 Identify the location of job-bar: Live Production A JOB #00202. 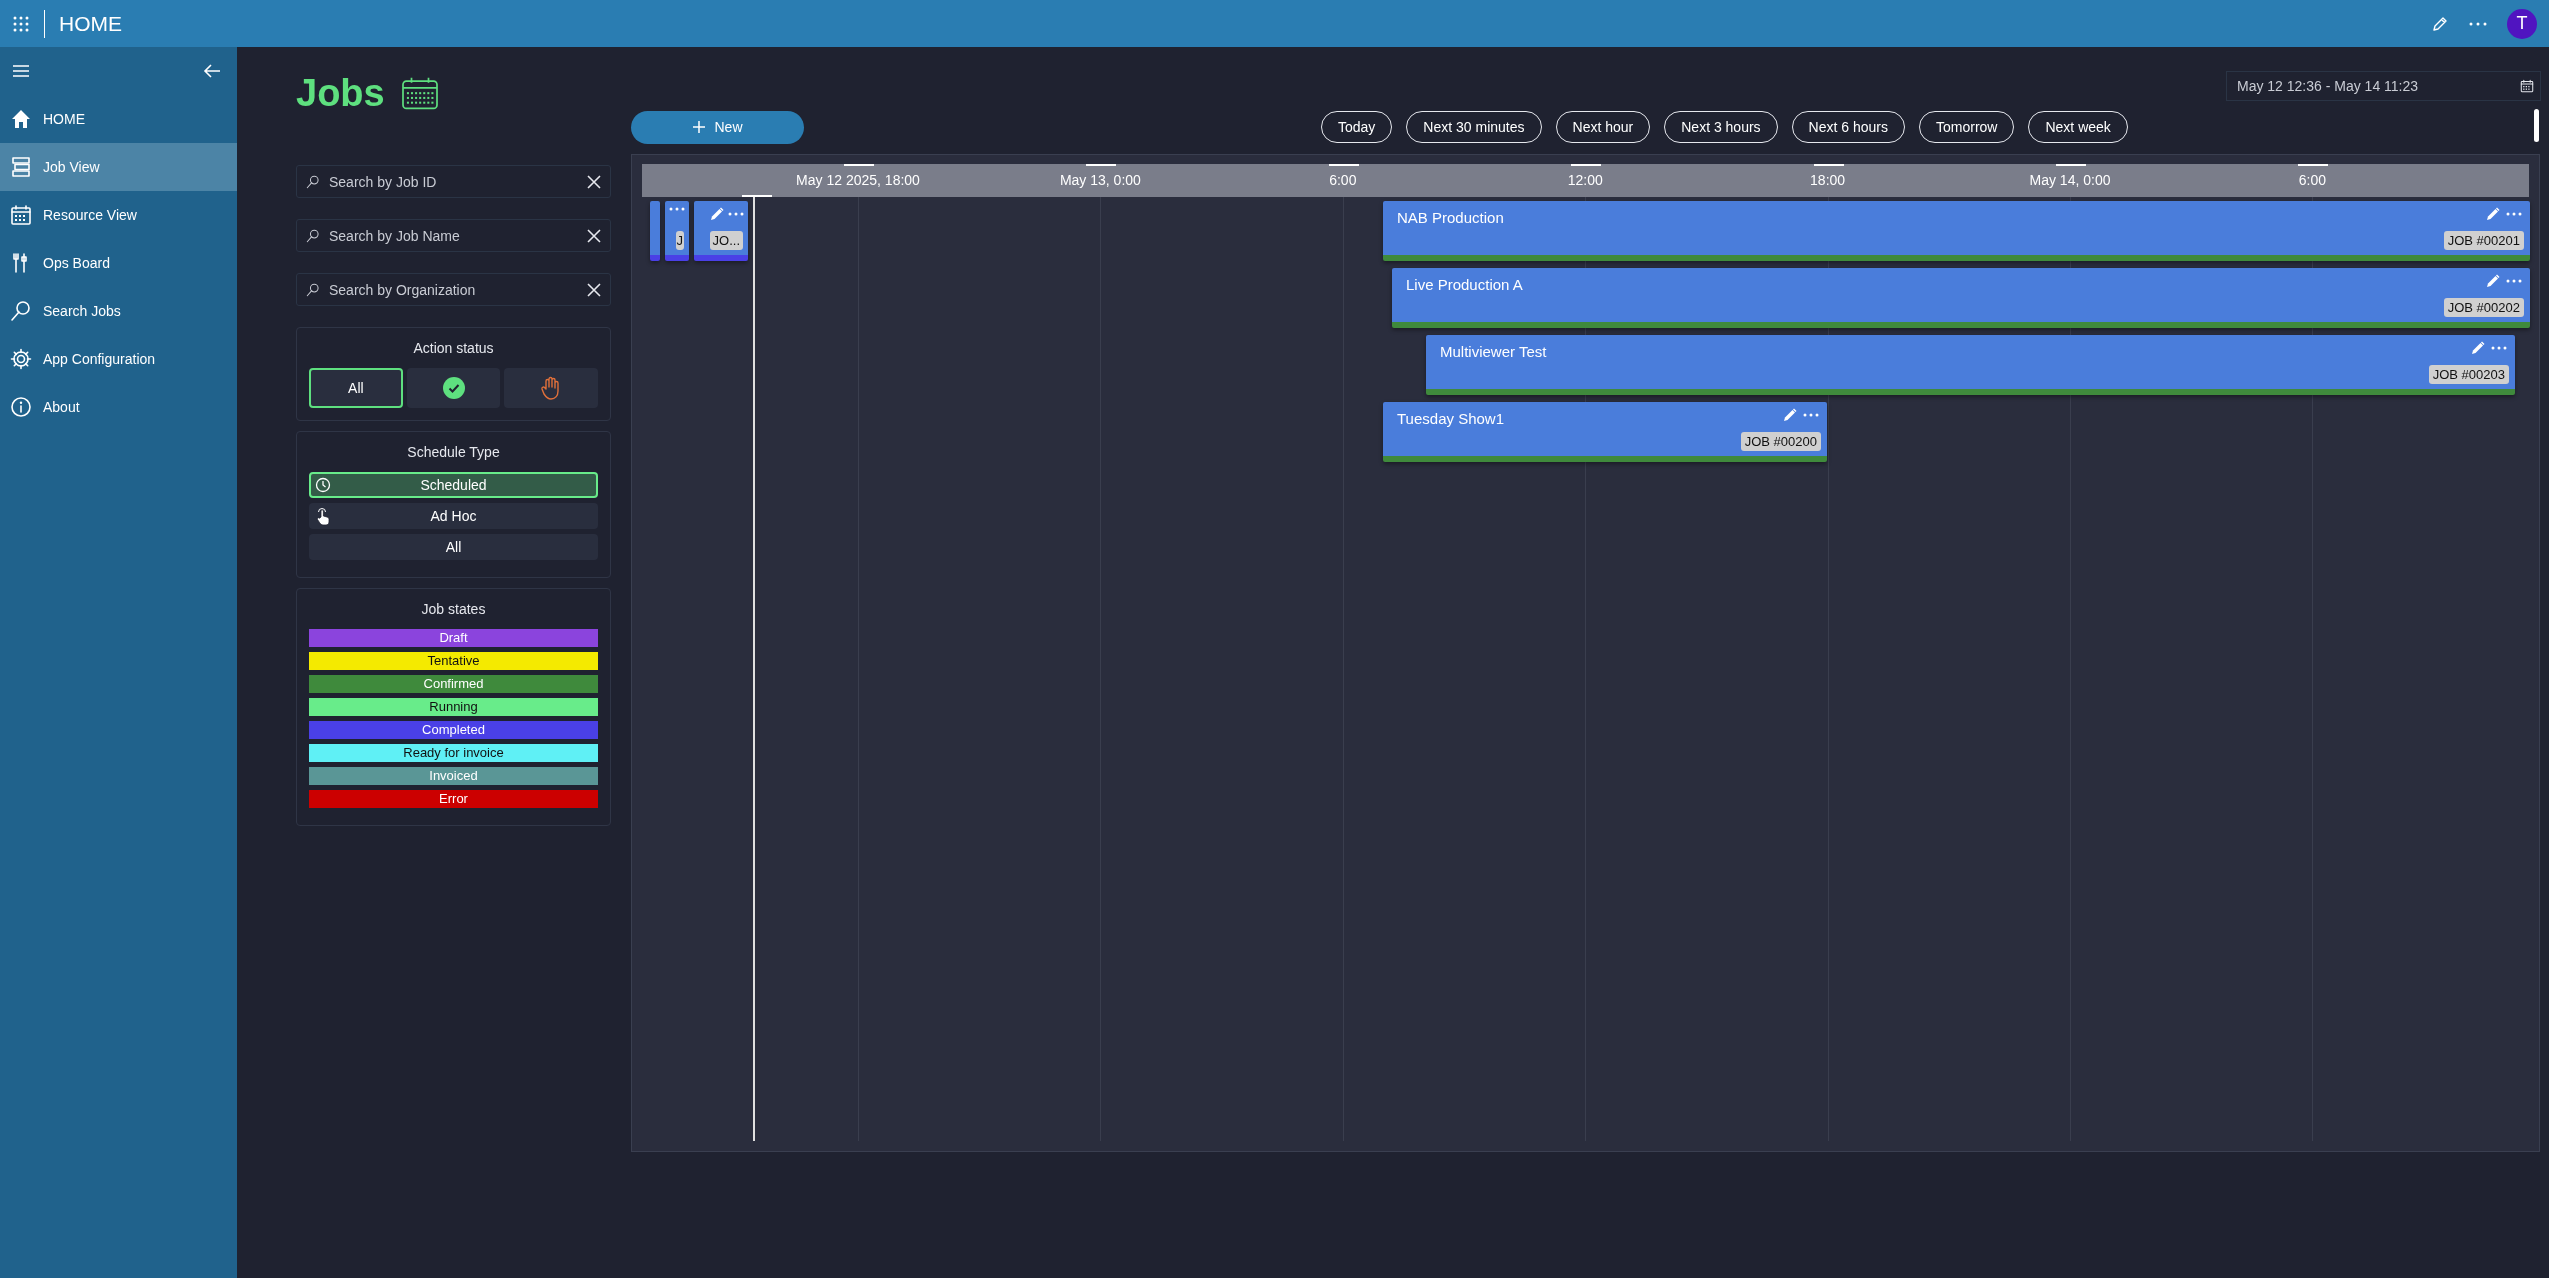
(1961, 298).